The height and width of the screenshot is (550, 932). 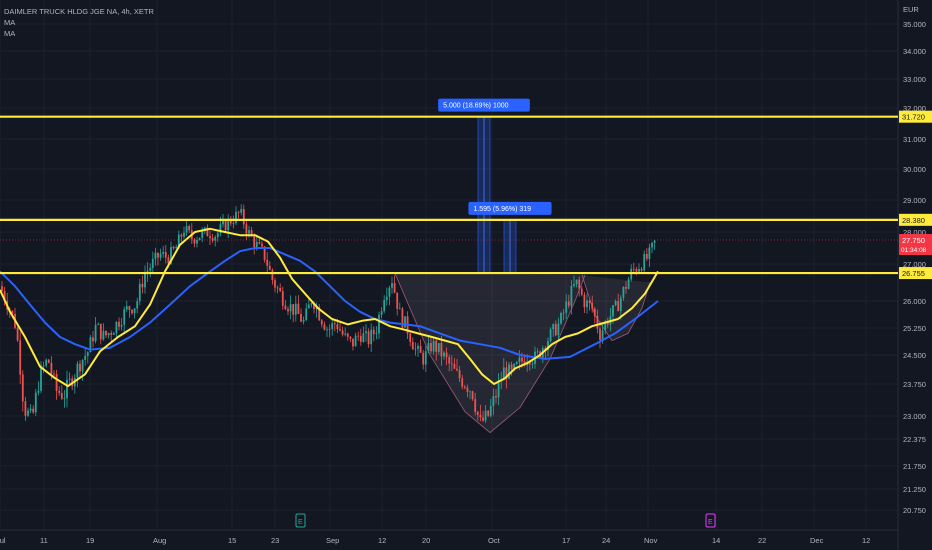 I want to click on indicator-ma-2: MA, so click(x=79, y=33).